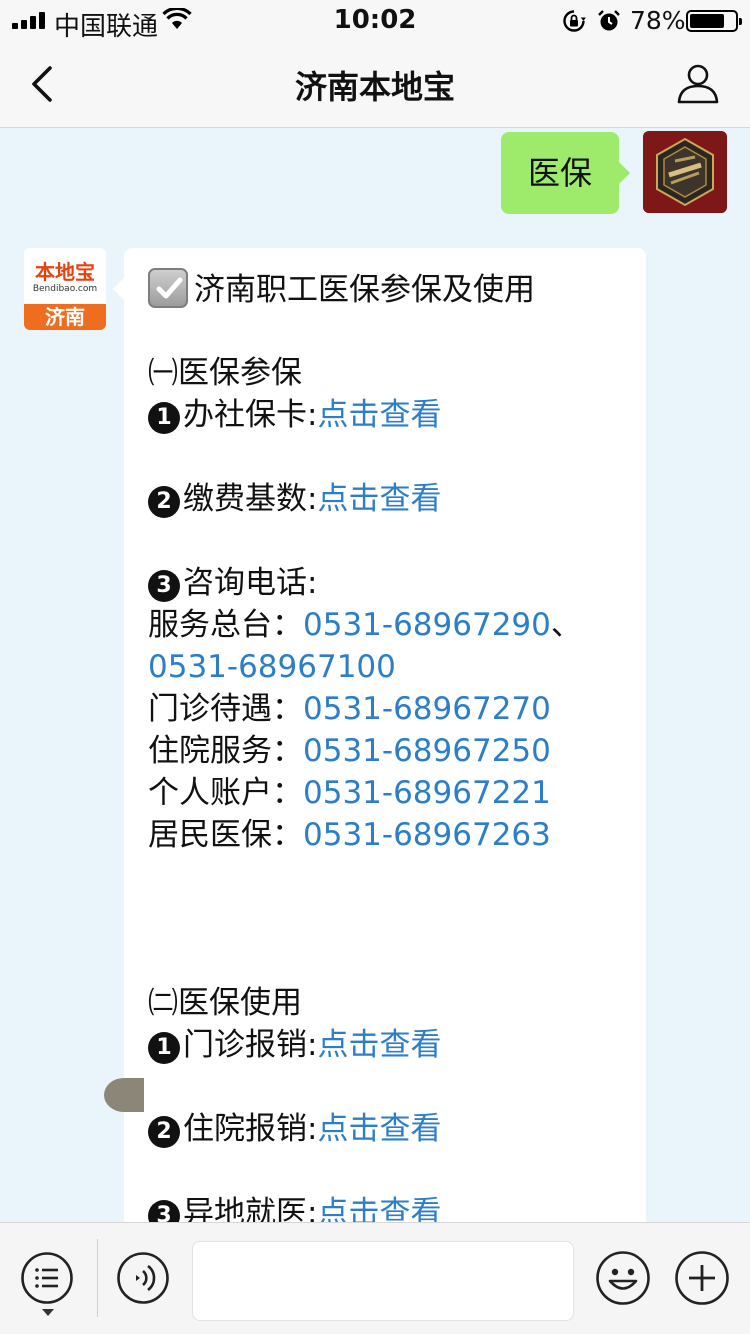 This screenshot has height=1334, width=750. I want to click on phone-label: 门诊待遇：, so click(225, 709).